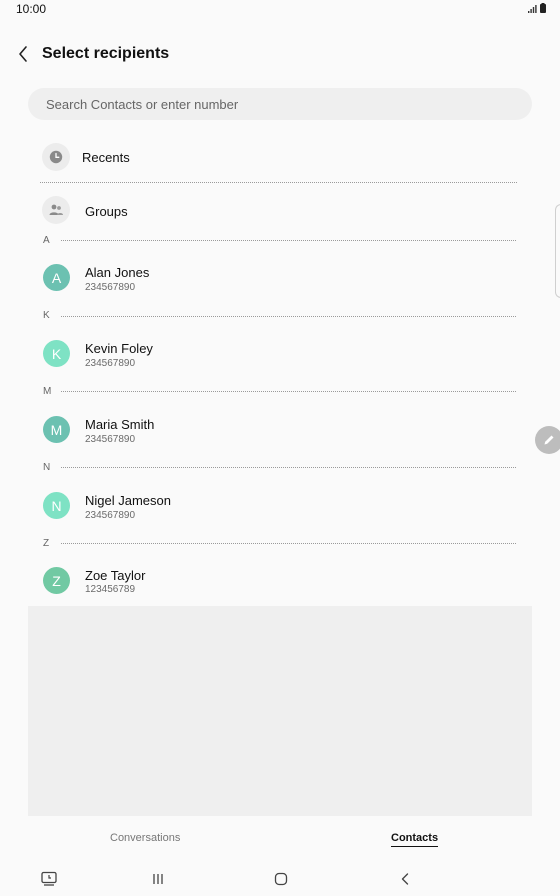 Image resolution: width=560 pixels, height=896 pixels. I want to click on search-placeholder: Search Contacts or enter number, so click(142, 104).